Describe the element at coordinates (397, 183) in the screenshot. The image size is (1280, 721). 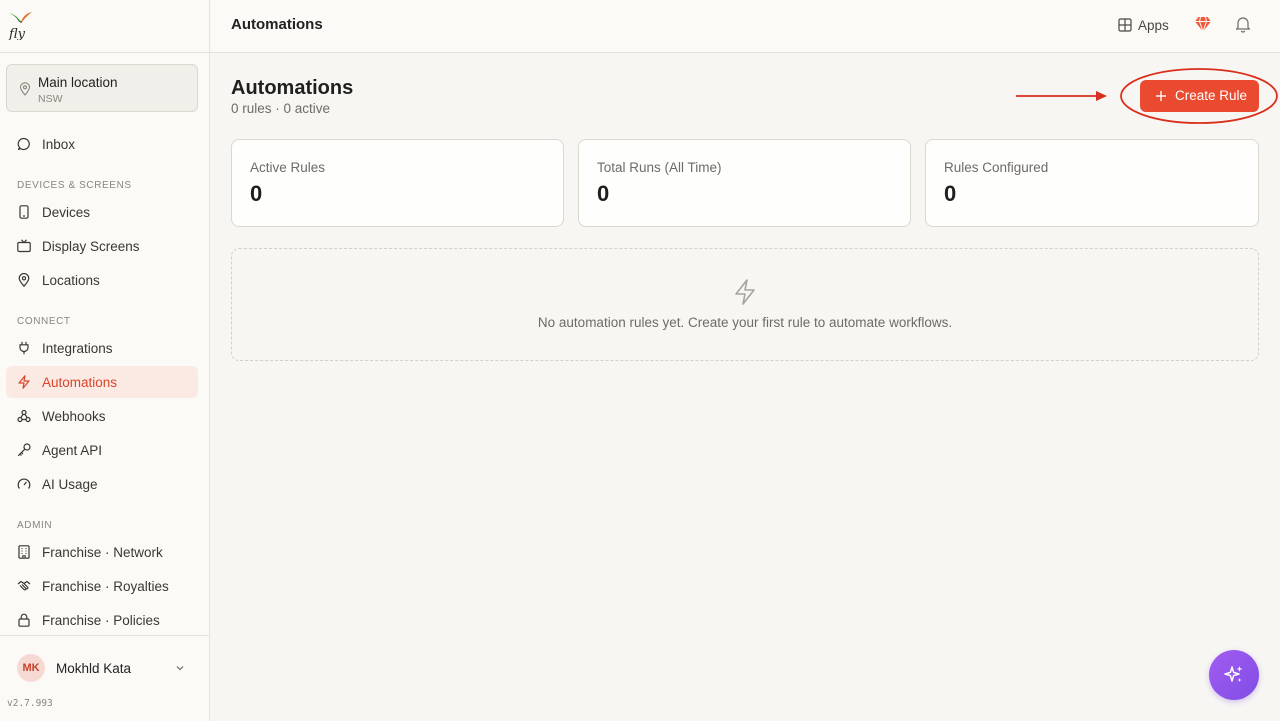
I see `stat-card-active-rules: Active Rules 0` at that location.